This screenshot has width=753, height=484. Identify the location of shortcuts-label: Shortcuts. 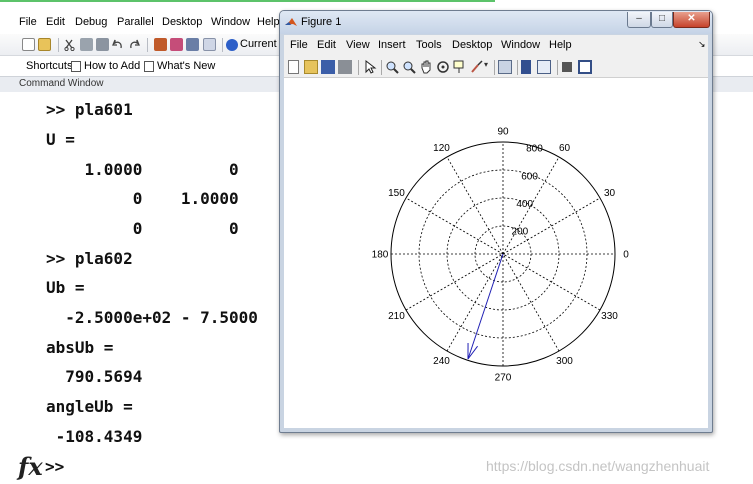
(49, 66).